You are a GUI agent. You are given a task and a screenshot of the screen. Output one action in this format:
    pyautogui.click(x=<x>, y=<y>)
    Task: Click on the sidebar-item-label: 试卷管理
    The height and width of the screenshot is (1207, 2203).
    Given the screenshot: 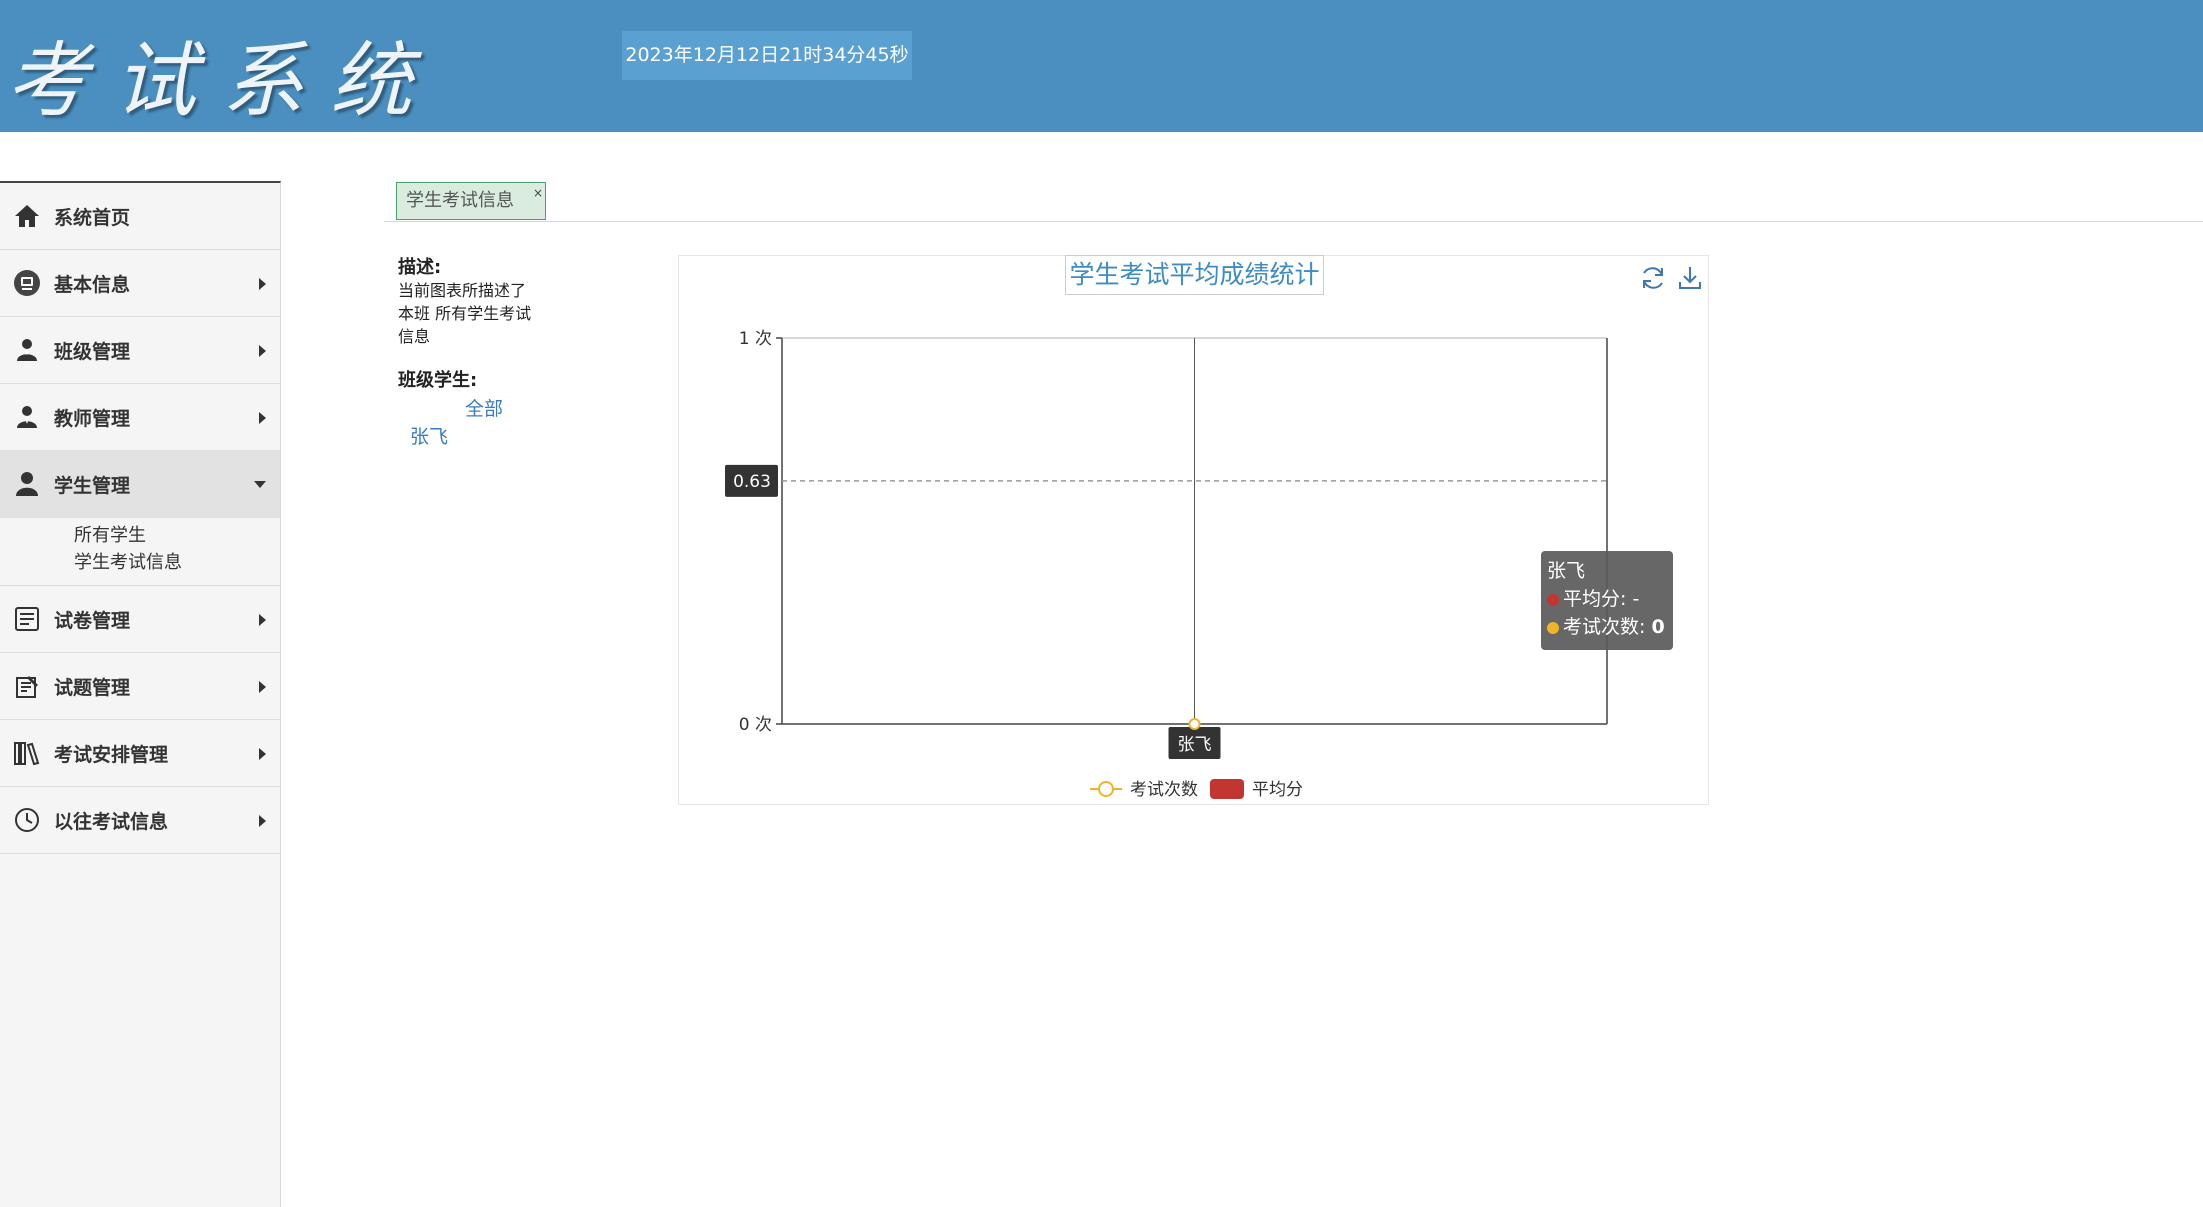 What is the action you would take?
    pyautogui.click(x=92, y=620)
    